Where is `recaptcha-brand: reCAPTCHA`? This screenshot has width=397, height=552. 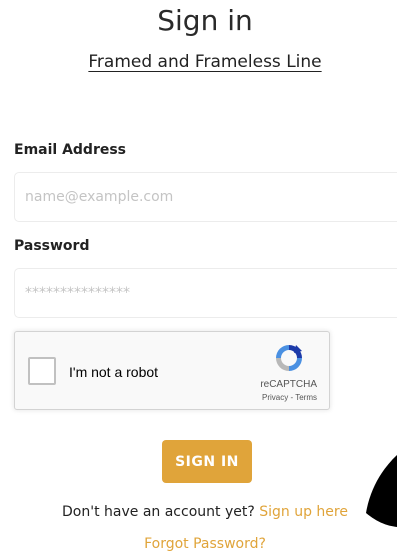 recaptcha-brand: reCAPTCHA is located at coordinates (288, 384).